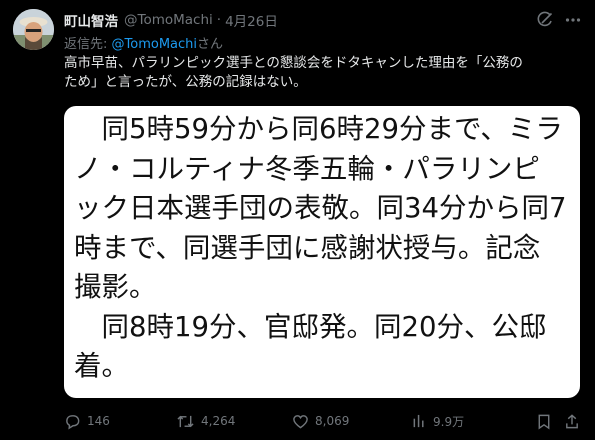 This screenshot has width=595, height=440. What do you see at coordinates (115, 287) in the screenshot?
I see `media-text-line: 撮影。` at bounding box center [115, 287].